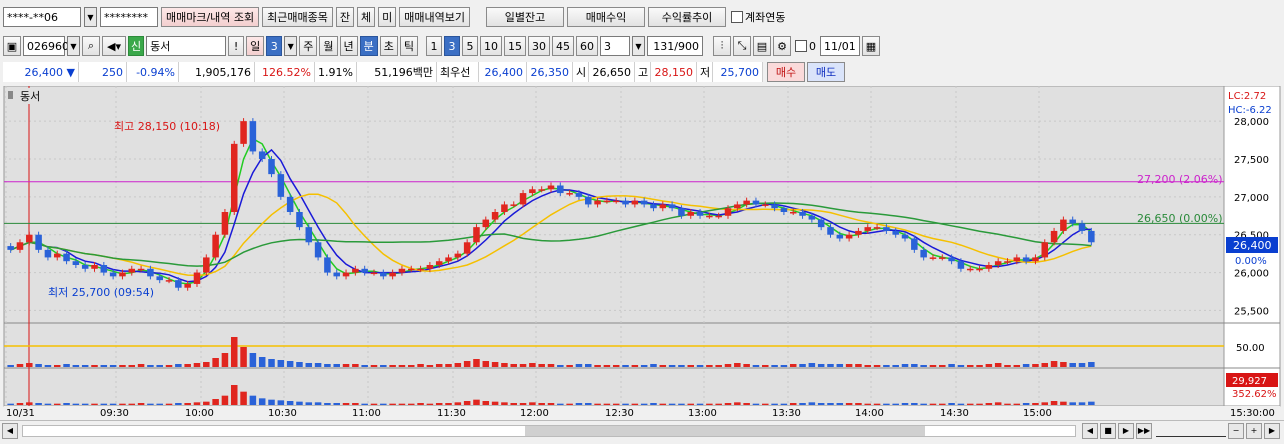 Image resolution: width=1284 pixels, height=444 pixels. What do you see at coordinates (638, 46) in the screenshot?
I see `interval-dropdown: ▼` at bounding box center [638, 46].